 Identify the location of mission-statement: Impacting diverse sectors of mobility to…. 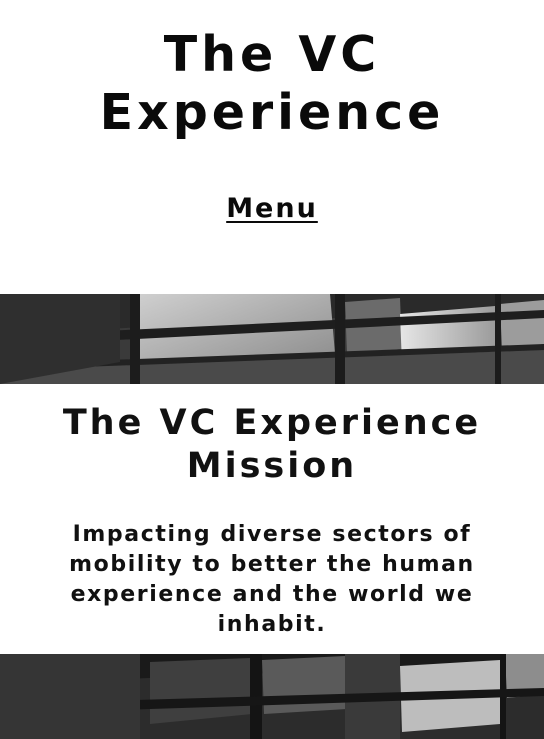
(272, 579).